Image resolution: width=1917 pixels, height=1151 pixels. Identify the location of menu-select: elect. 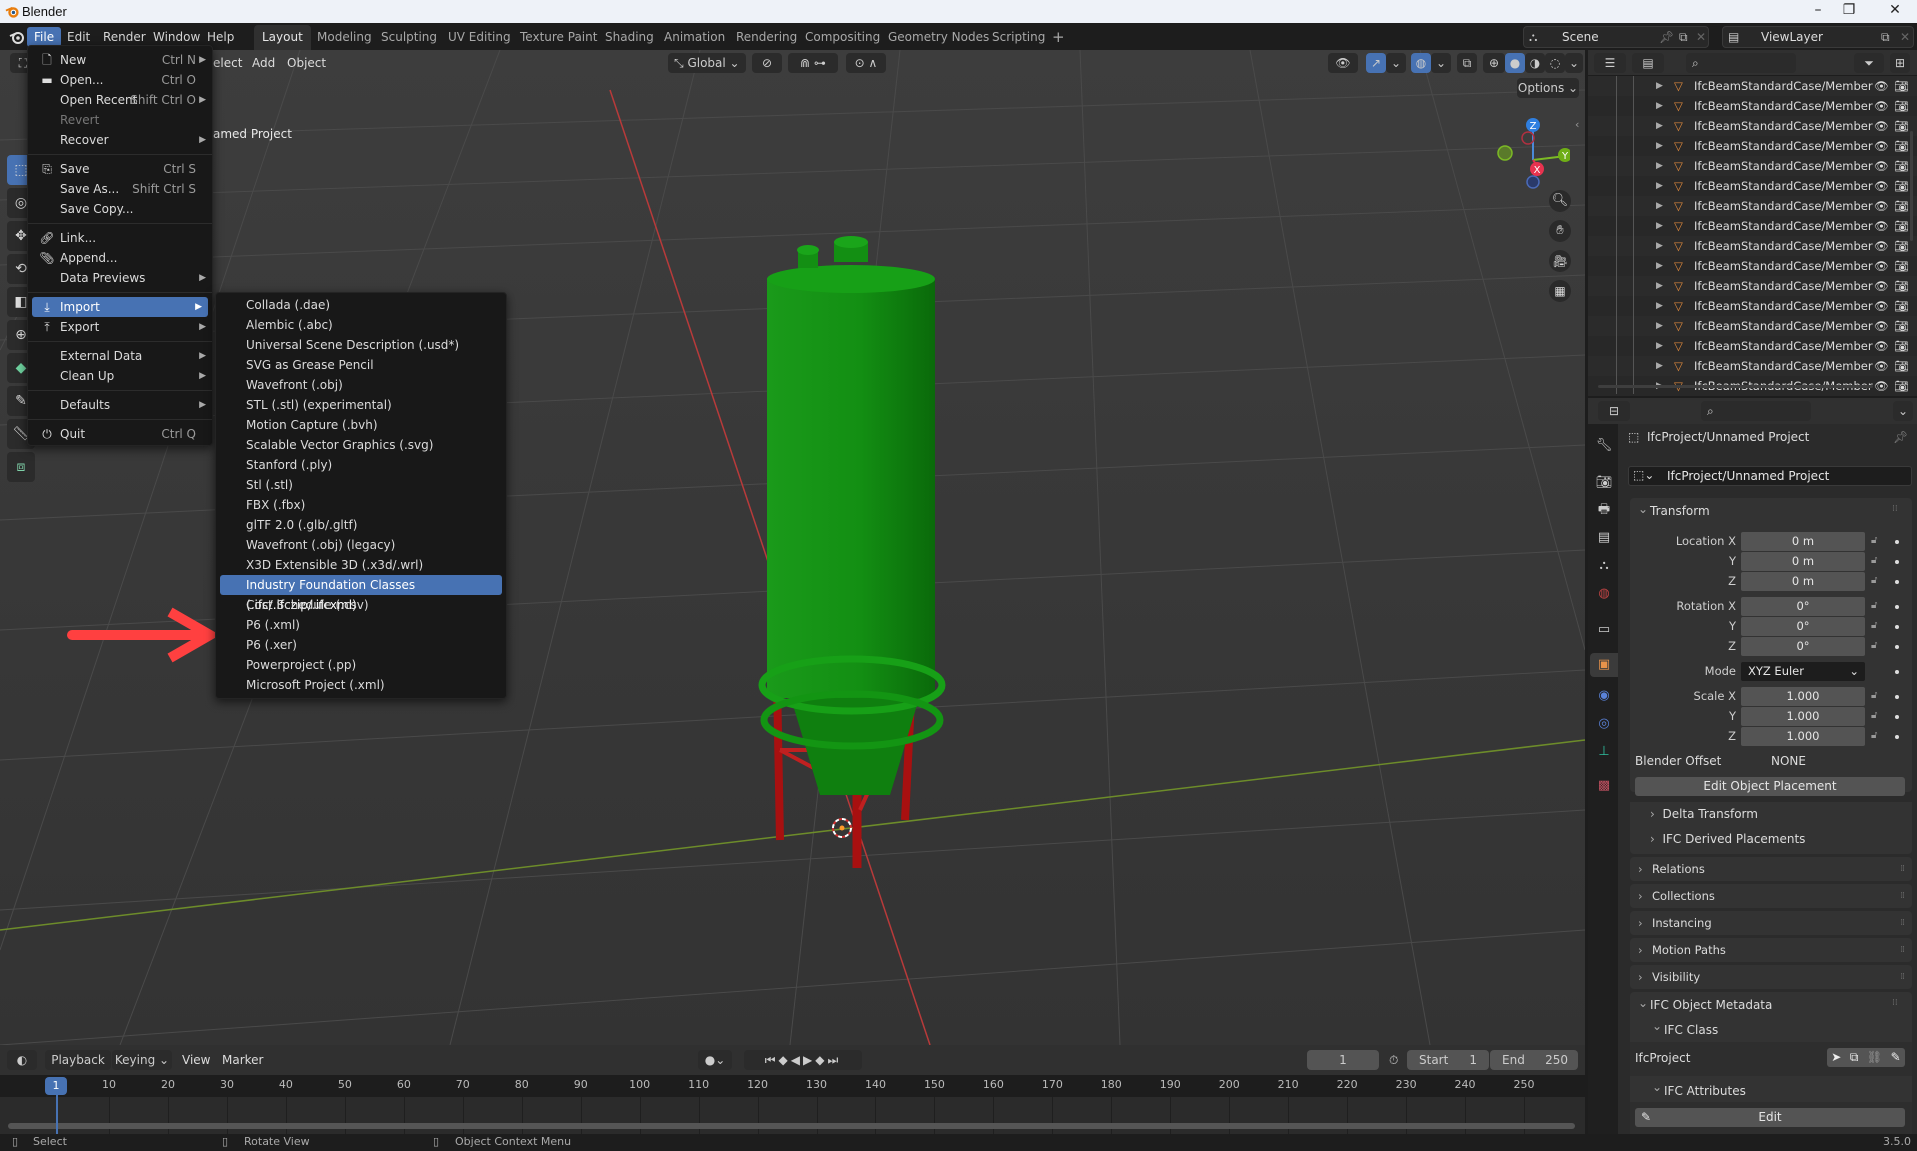
(227, 63).